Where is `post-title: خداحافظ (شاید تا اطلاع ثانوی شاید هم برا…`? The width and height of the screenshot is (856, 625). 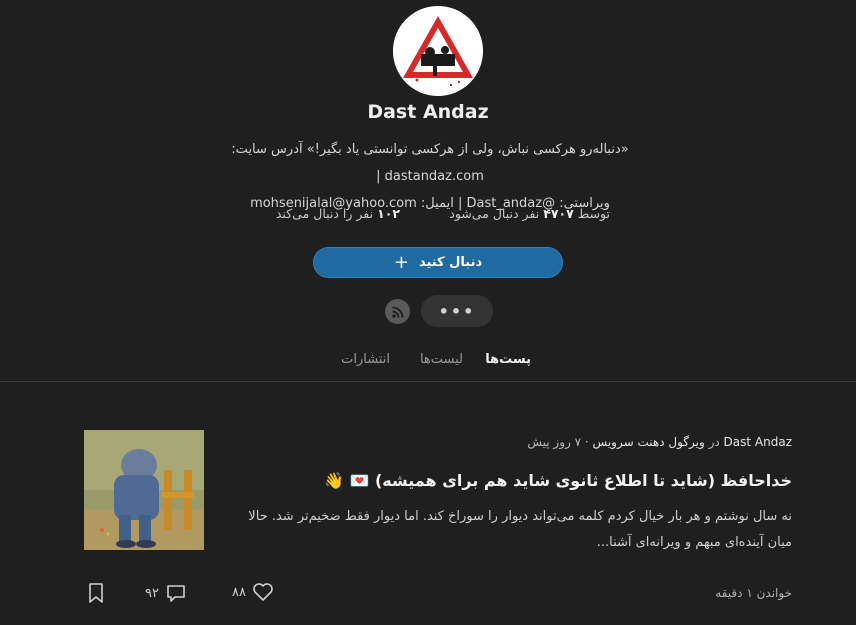 post-title: خداحافظ (شاید تا اطلاع ثانوی شاید هم برا… is located at coordinates (583, 480).